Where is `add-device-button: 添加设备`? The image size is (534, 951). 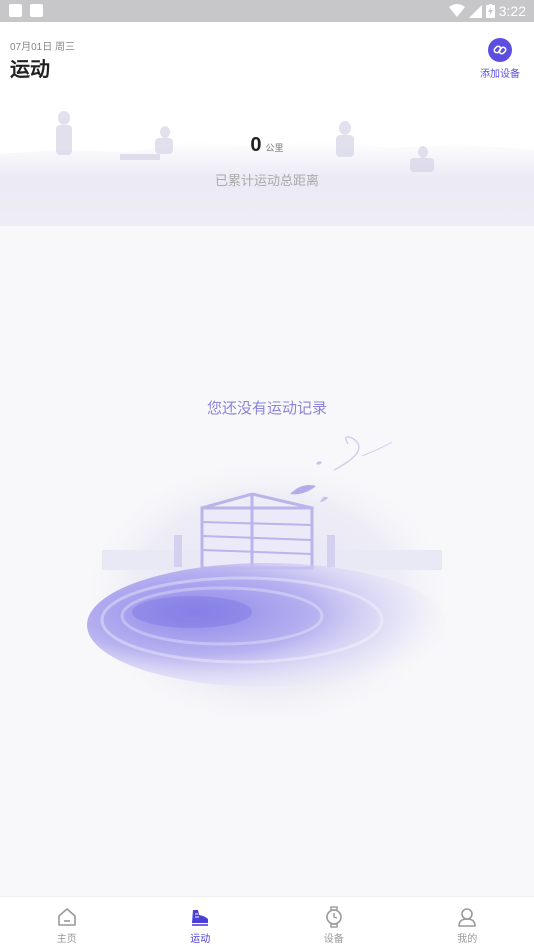
add-device-button: 添加设备 is located at coordinates (500, 59).